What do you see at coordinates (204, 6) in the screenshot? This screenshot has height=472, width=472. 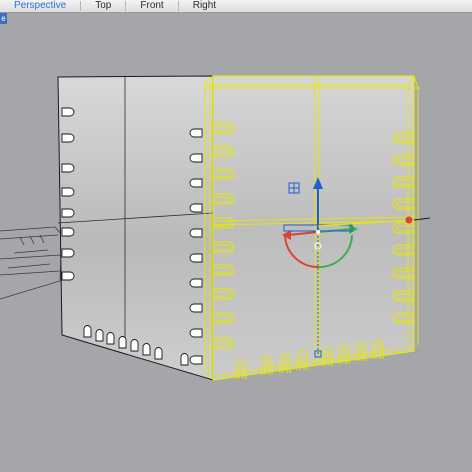 I see `tab-right: Right` at bounding box center [204, 6].